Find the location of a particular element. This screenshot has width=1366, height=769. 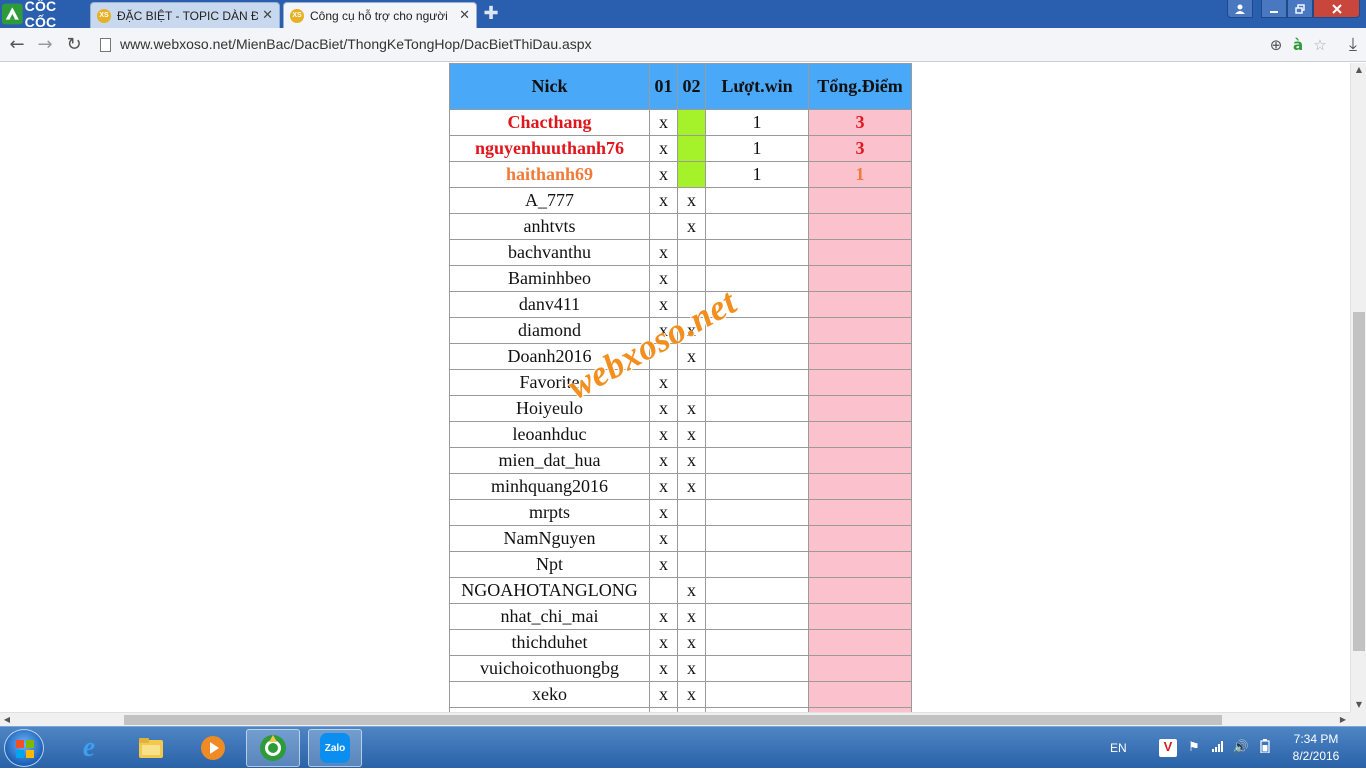

user-profile-icon is located at coordinates (1240, 9).